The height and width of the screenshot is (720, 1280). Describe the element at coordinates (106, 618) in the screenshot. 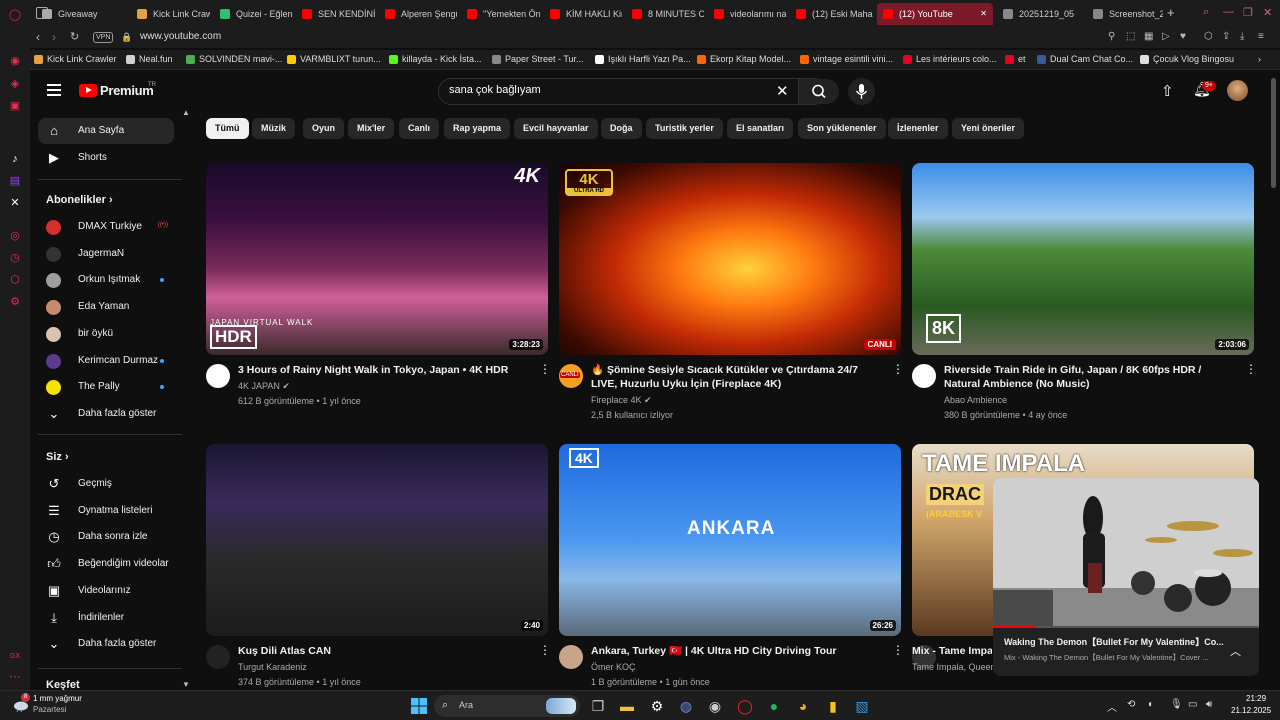

I see `sidebar-item: ⤓ İndirilenler` at that location.